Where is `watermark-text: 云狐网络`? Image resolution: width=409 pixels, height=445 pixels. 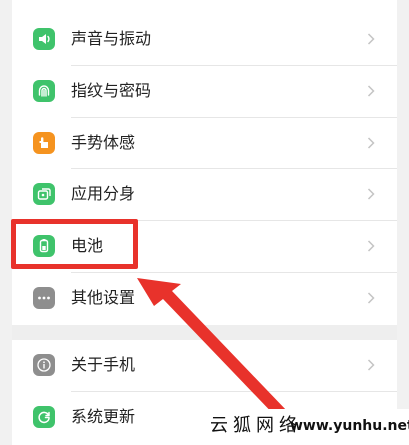
watermark-text: 云狐网络 is located at coordinates (256, 425).